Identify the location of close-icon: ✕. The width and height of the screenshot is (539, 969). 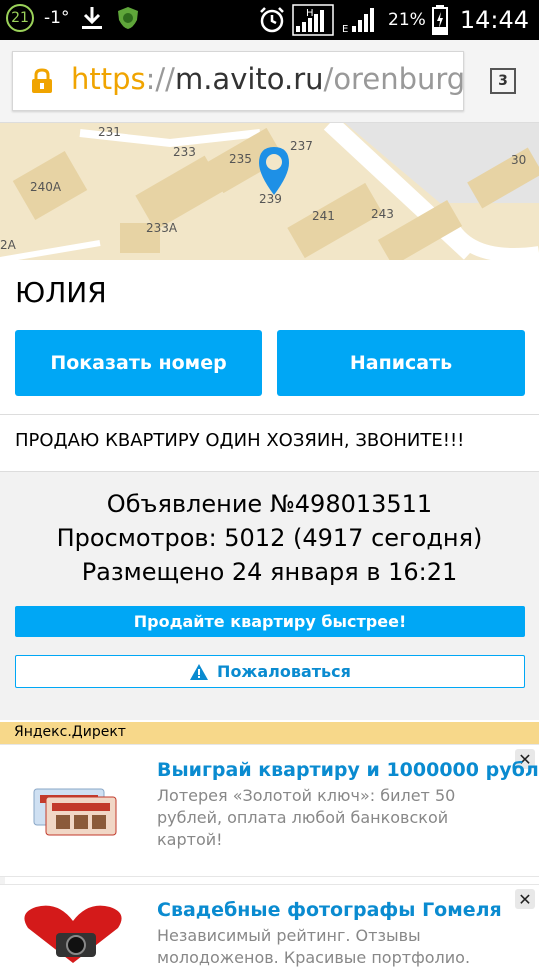
(525, 899).